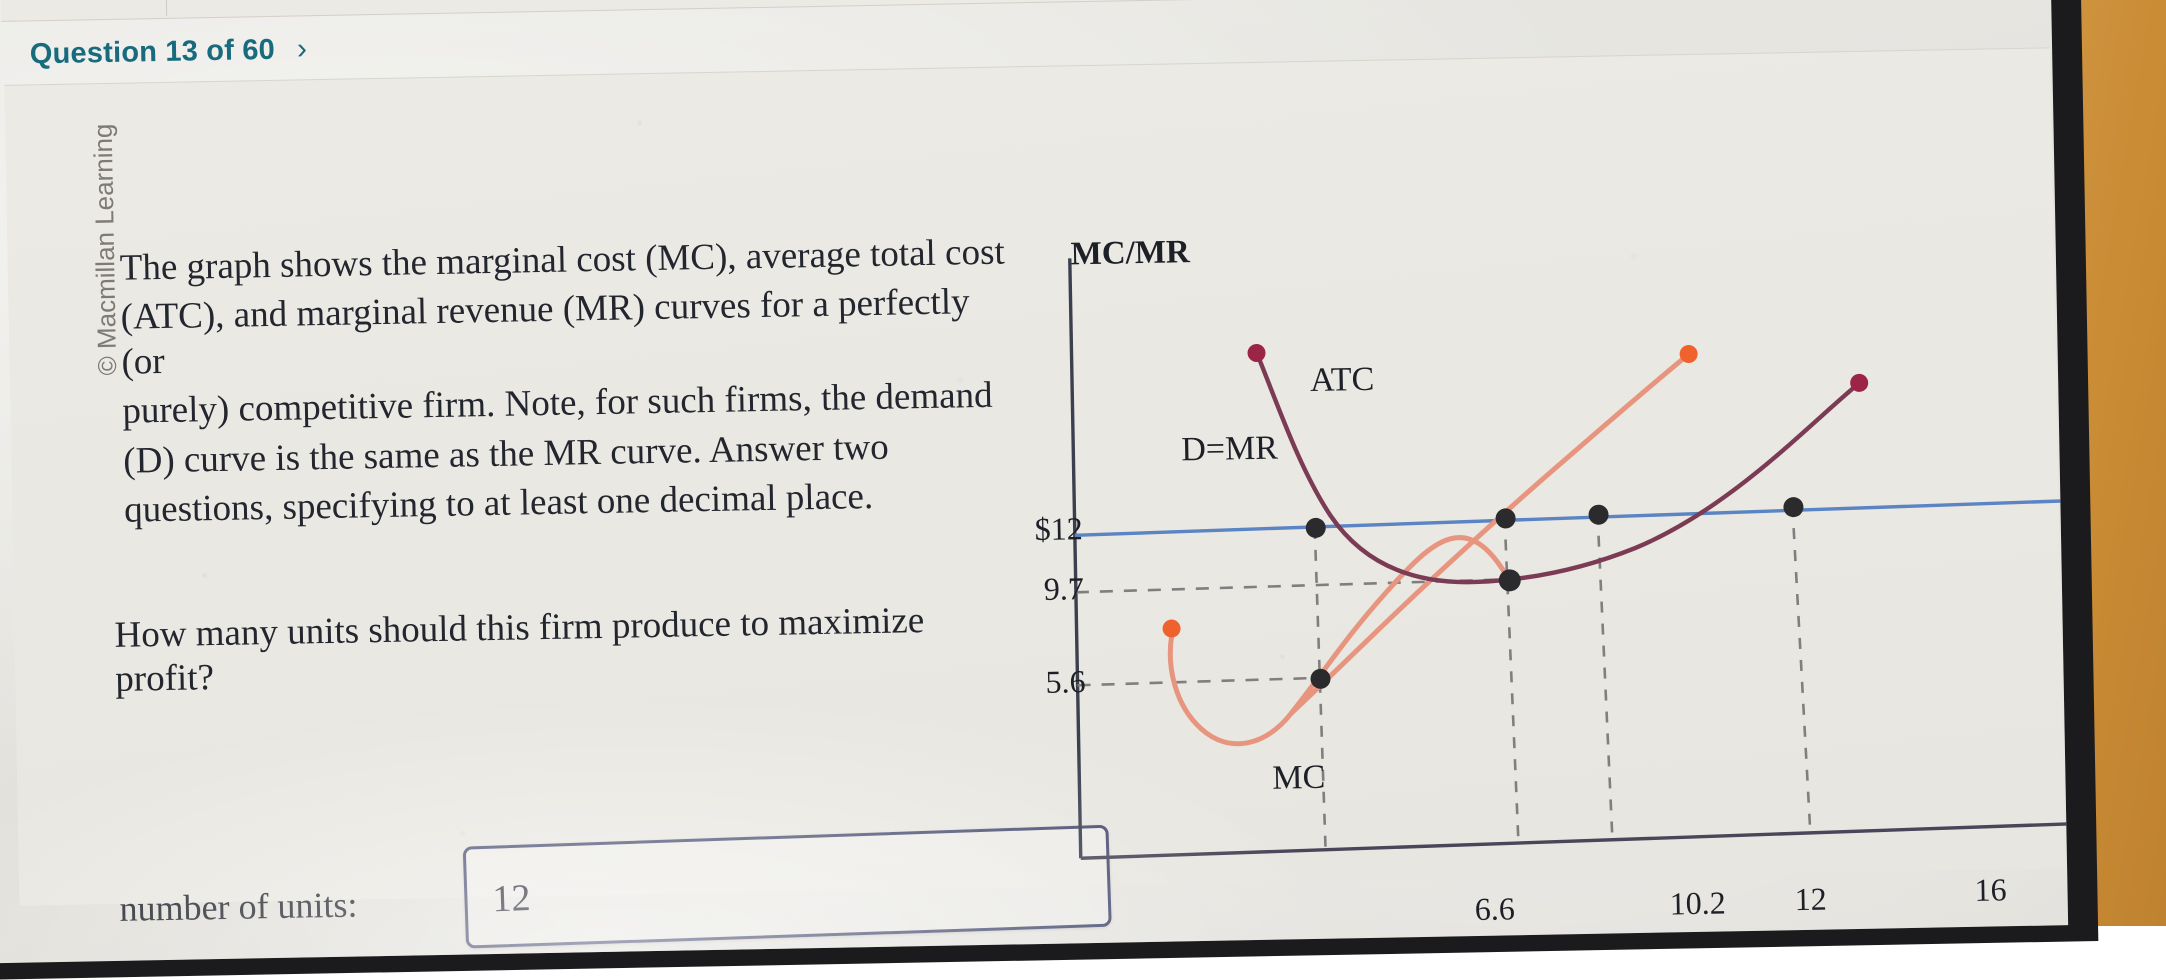 This screenshot has height=980, width=2166. What do you see at coordinates (1571, 517) in the screenshot?
I see `series-d-mr-line` at bounding box center [1571, 517].